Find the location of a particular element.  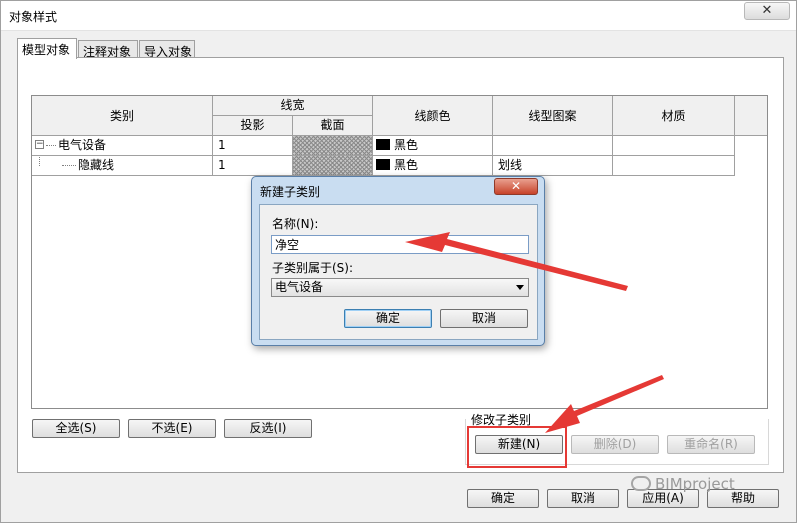

rename-subcategory-button: 重命名(R) is located at coordinates (711, 444).